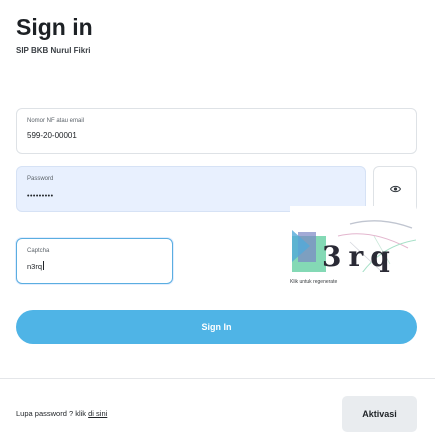  I want to click on username-label: Nomor NF atau email, so click(56, 121).